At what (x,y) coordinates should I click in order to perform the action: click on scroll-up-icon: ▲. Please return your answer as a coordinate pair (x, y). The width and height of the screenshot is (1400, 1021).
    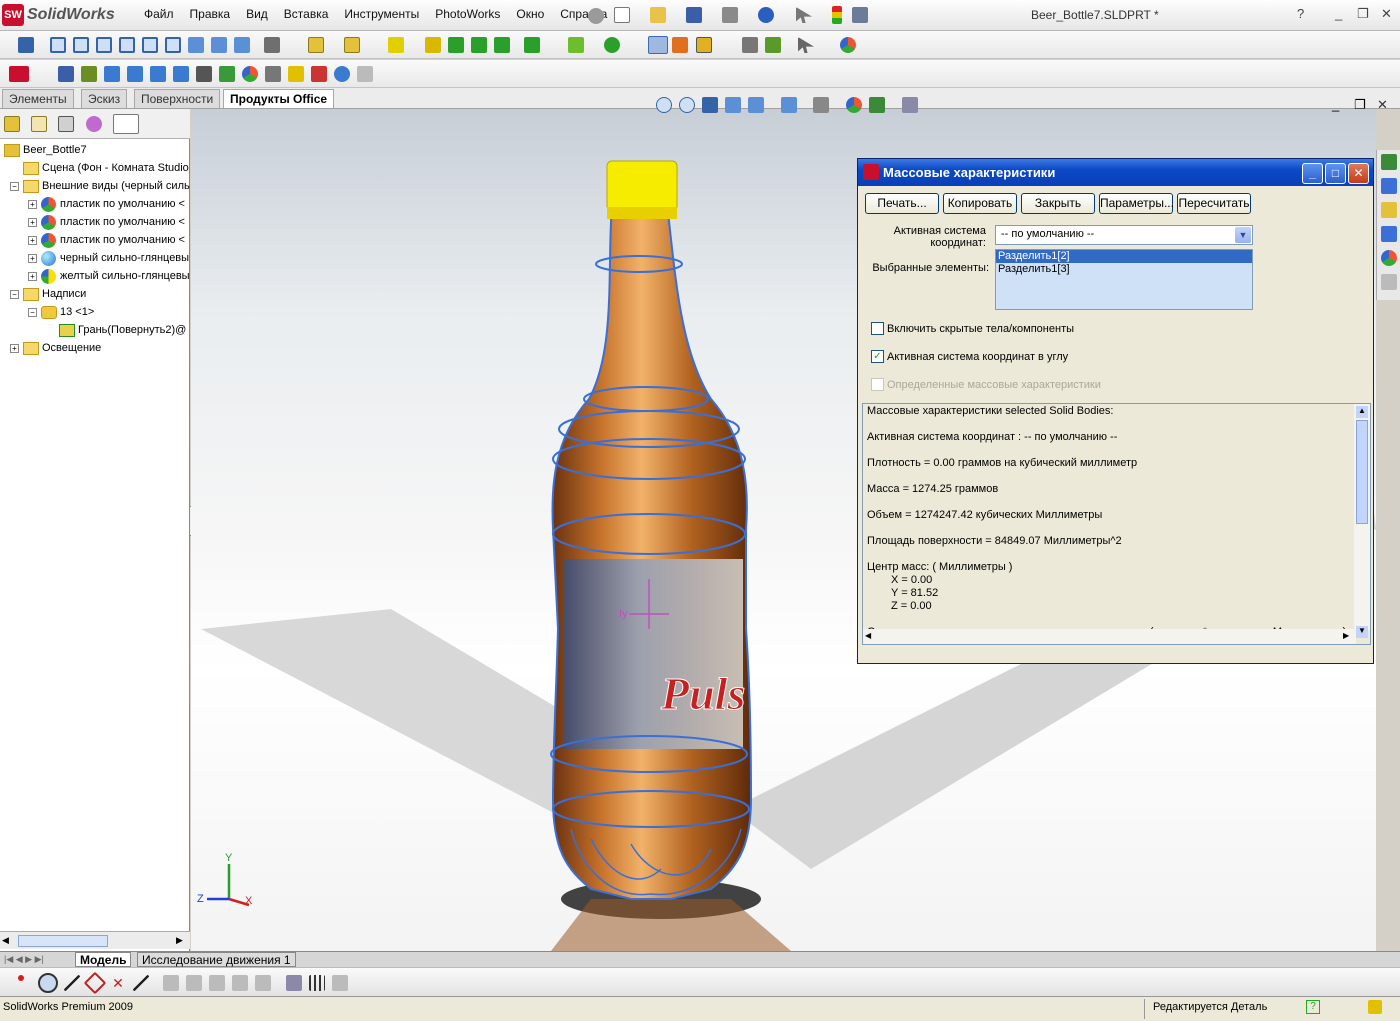
    Looking at the image, I should click on (1362, 412).